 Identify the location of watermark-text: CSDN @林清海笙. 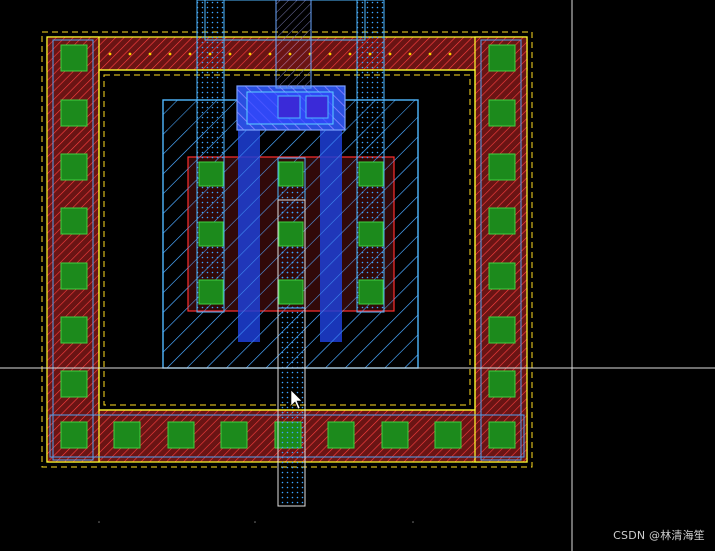
(659, 535).